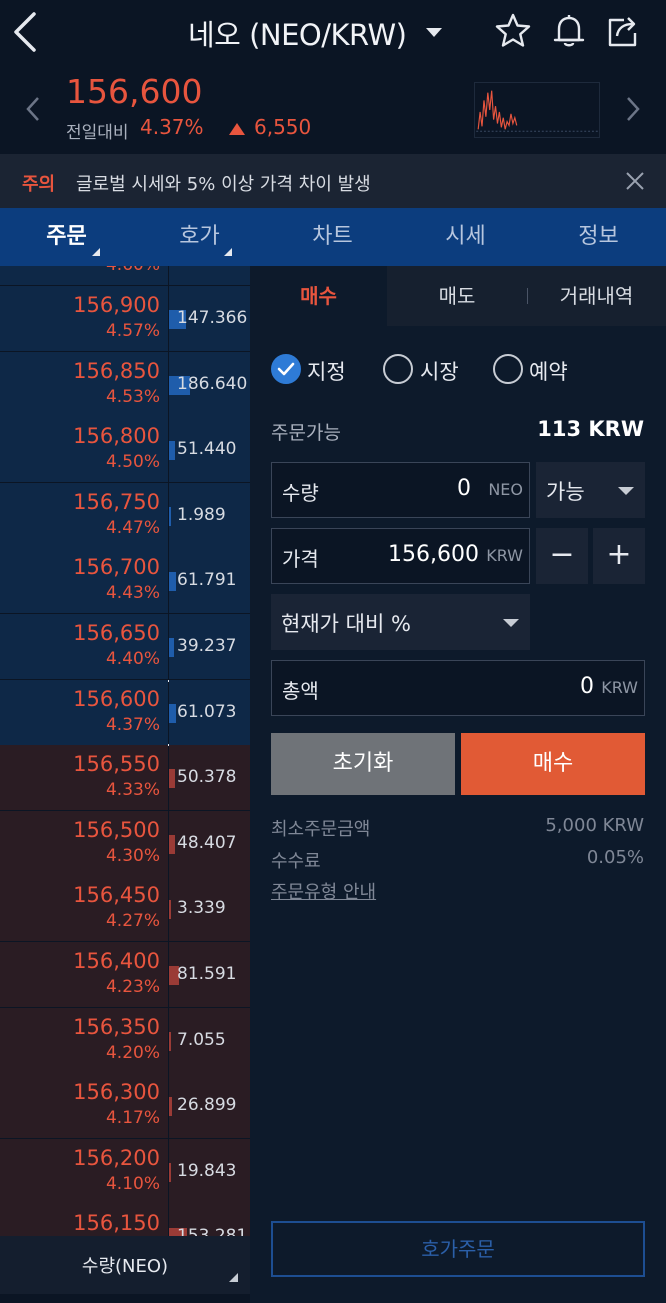 The height and width of the screenshot is (1303, 666). I want to click on subtab-buy: 매수, so click(318, 296).